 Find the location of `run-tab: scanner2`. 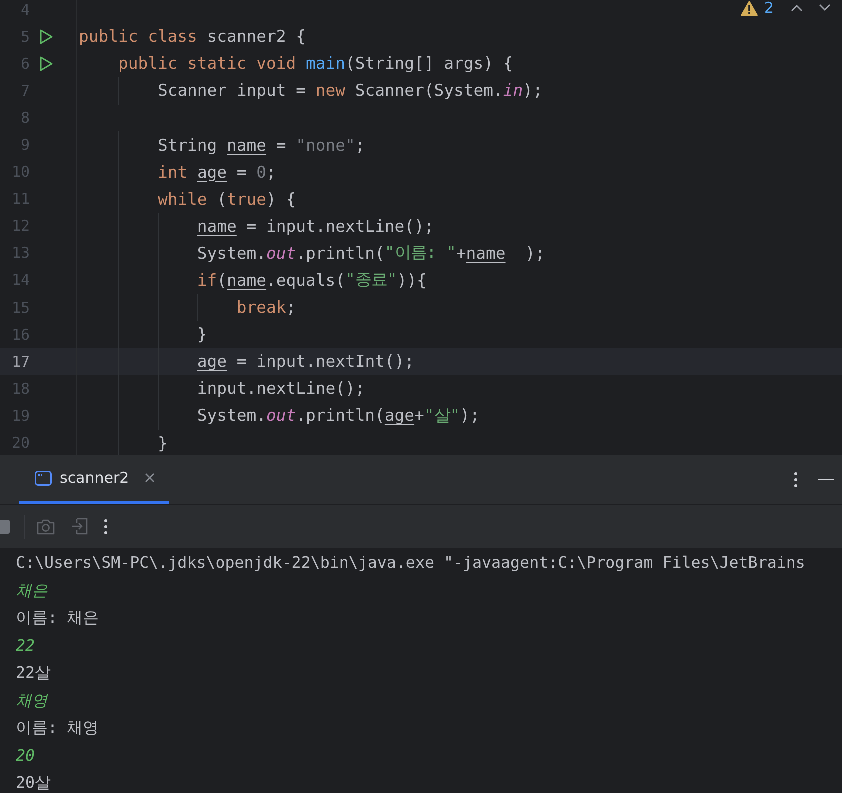

run-tab: scanner2 is located at coordinates (94, 479).